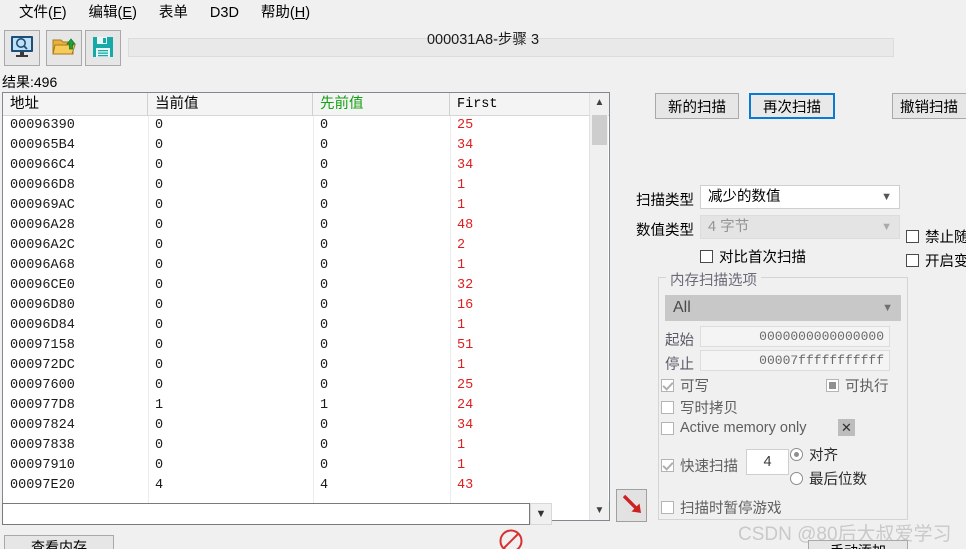  What do you see at coordinates (685, 385) in the screenshot?
I see `writable-checkbox: 可写` at bounding box center [685, 385].